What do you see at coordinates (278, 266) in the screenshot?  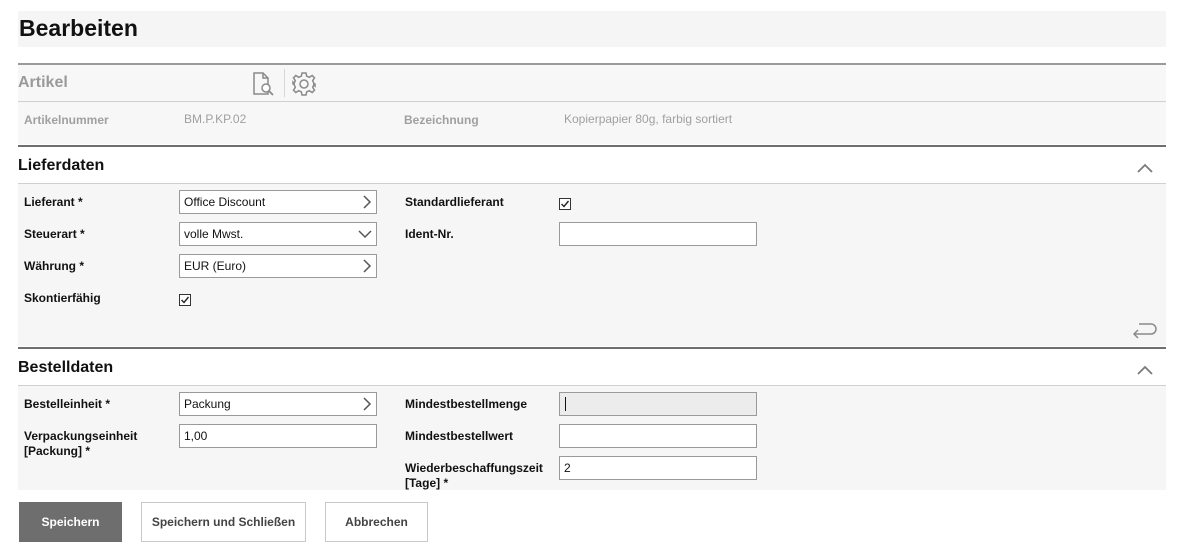 I see `waehrung-field: EUR (Euro)` at bounding box center [278, 266].